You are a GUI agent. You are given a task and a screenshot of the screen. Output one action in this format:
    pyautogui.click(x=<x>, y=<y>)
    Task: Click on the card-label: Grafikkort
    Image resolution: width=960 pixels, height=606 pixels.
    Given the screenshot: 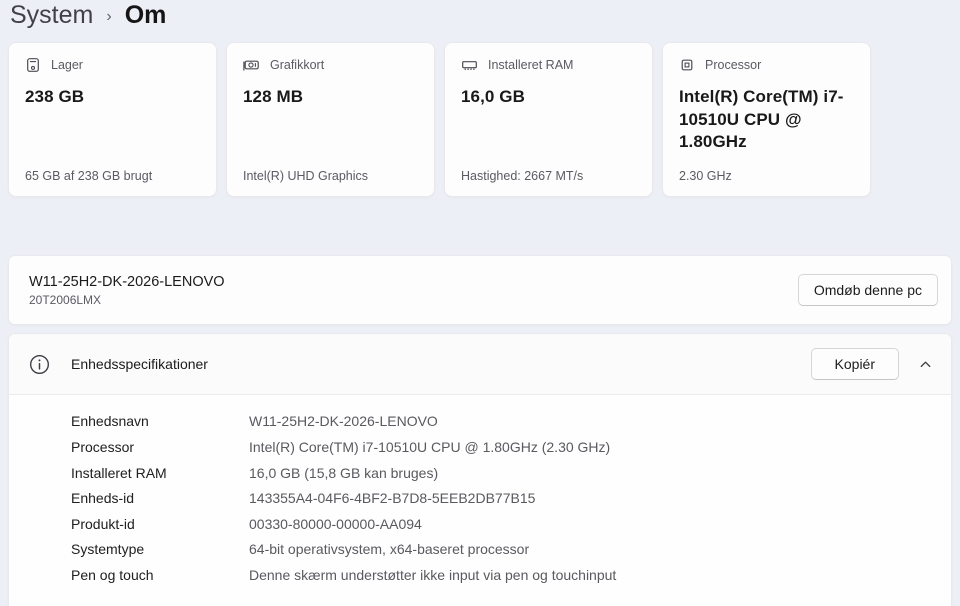 What is the action you would take?
    pyautogui.click(x=297, y=65)
    